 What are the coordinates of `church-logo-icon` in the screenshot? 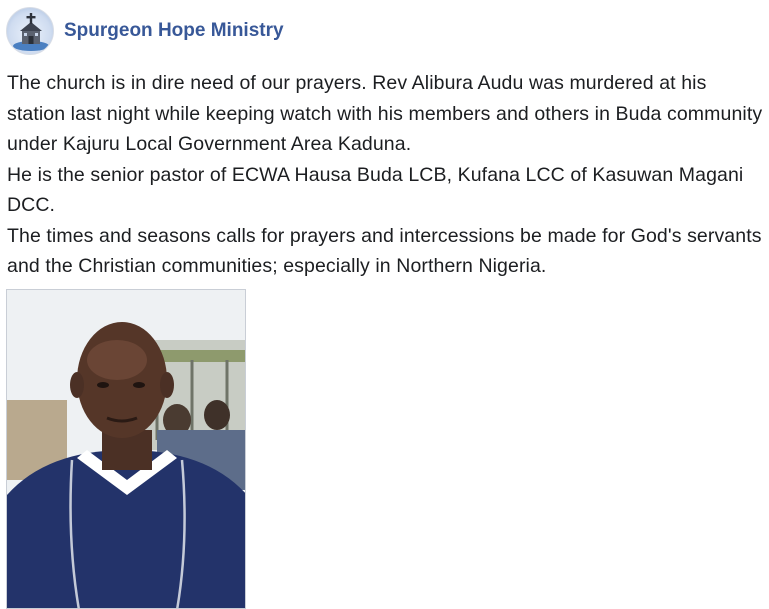 It's located at (30, 31).